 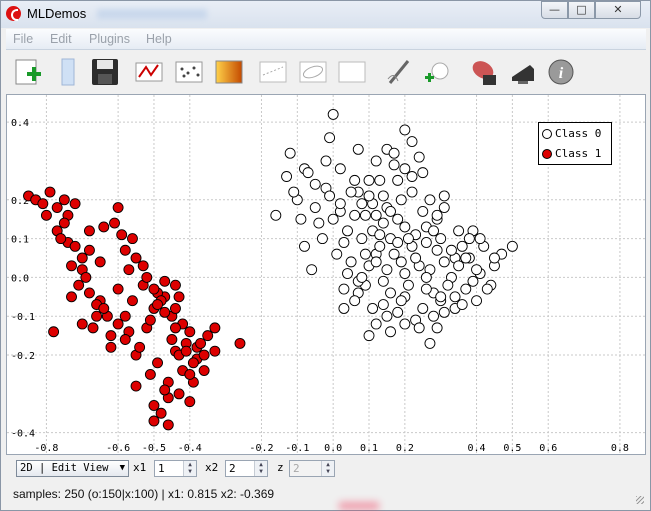 What do you see at coordinates (575, 143) in the screenshot?
I see `legend: Class 0 Class 1` at bounding box center [575, 143].